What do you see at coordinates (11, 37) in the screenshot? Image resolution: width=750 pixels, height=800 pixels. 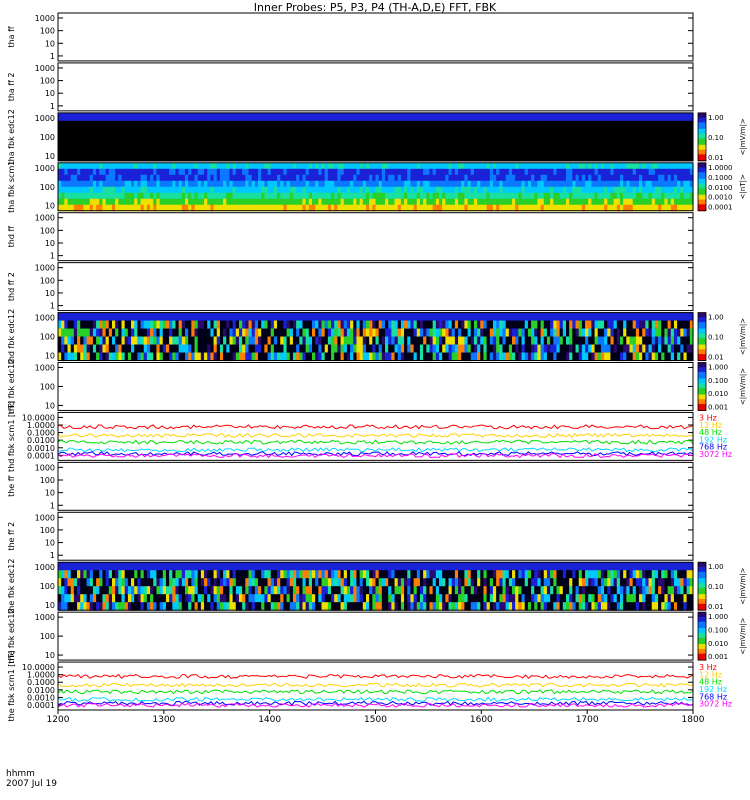 I see `panel-ylabel: tha ff` at bounding box center [11, 37].